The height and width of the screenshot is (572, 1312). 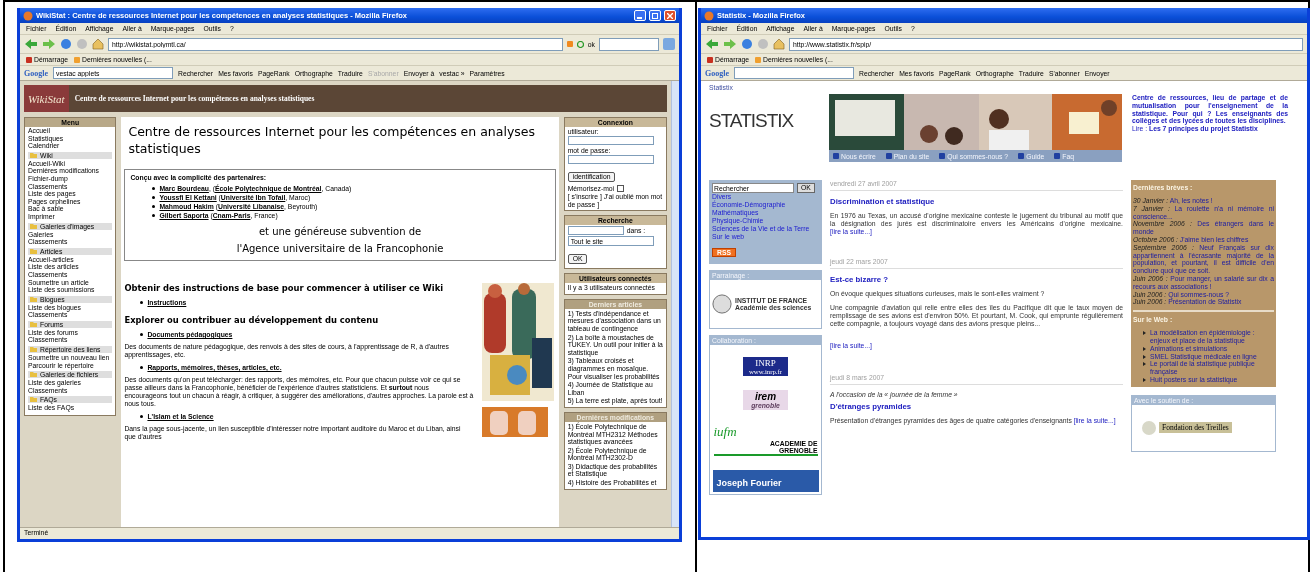 What do you see at coordinates (340, 248) in the screenshot?
I see `grant-text: l'Agence universitaire de la Francophonie` at bounding box center [340, 248].